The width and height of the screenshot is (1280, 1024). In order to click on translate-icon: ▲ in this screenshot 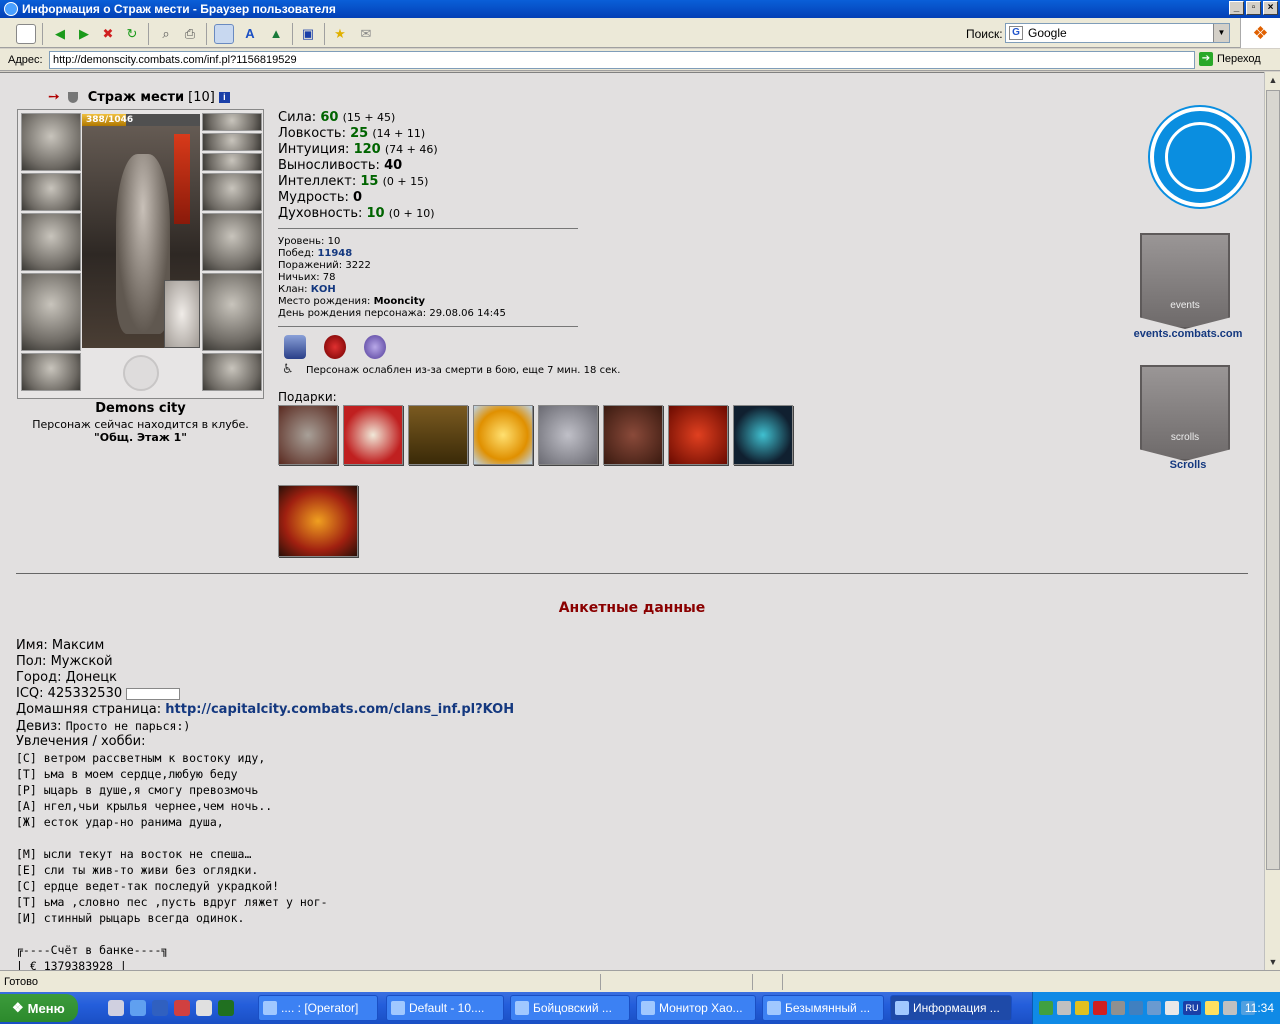, I will do `click(276, 34)`.